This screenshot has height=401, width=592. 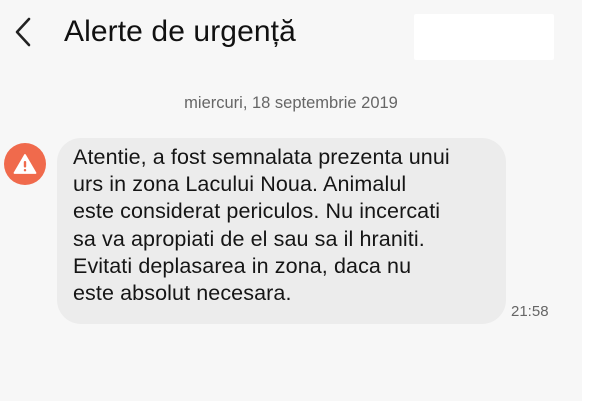 I want to click on chevron-left-icon, so click(x=23, y=32).